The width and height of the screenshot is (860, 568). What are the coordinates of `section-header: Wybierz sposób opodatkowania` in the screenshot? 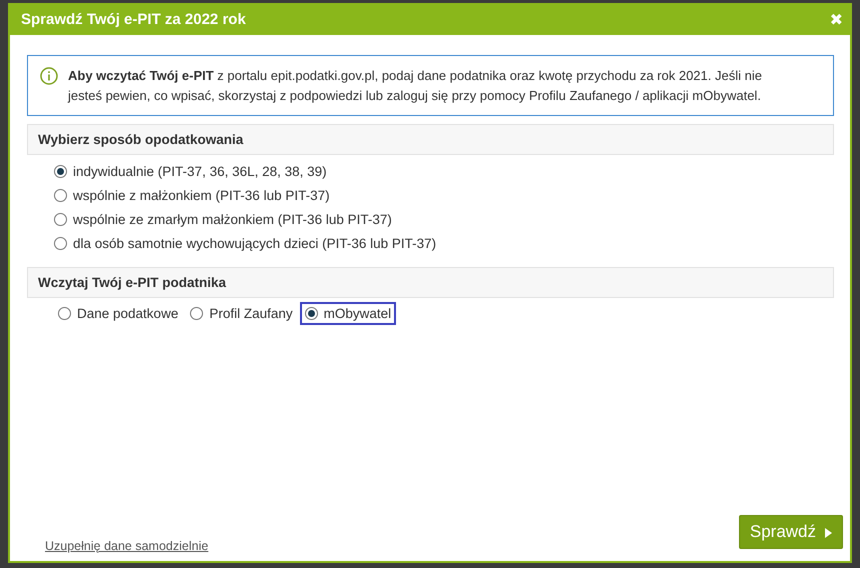 It's located at (430, 139).